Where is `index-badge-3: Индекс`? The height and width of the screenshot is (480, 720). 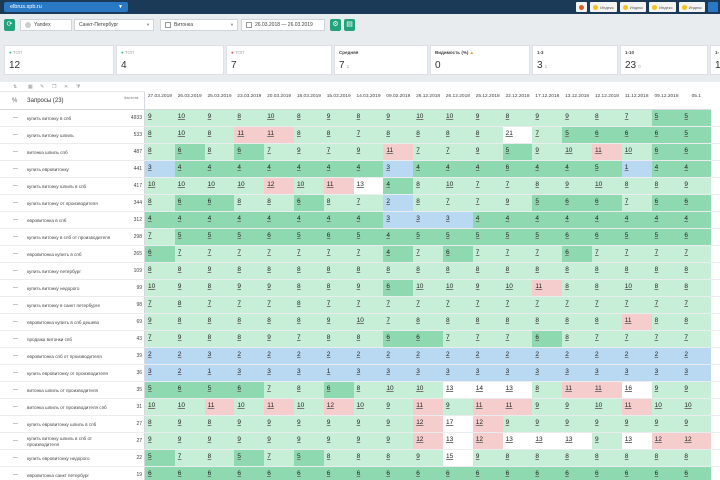
index-badge-3: Индекс is located at coordinates (662, 7).